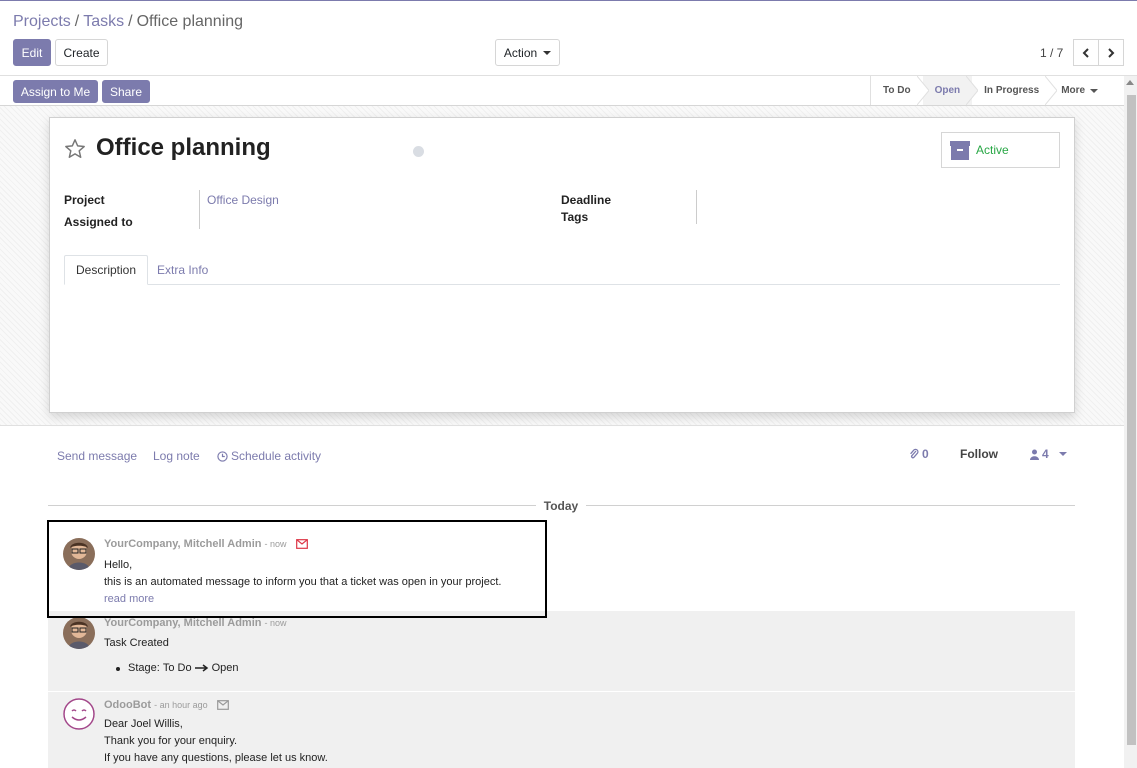  Describe the element at coordinates (1048, 454) in the screenshot. I see `followers-dropdown: 4` at that location.